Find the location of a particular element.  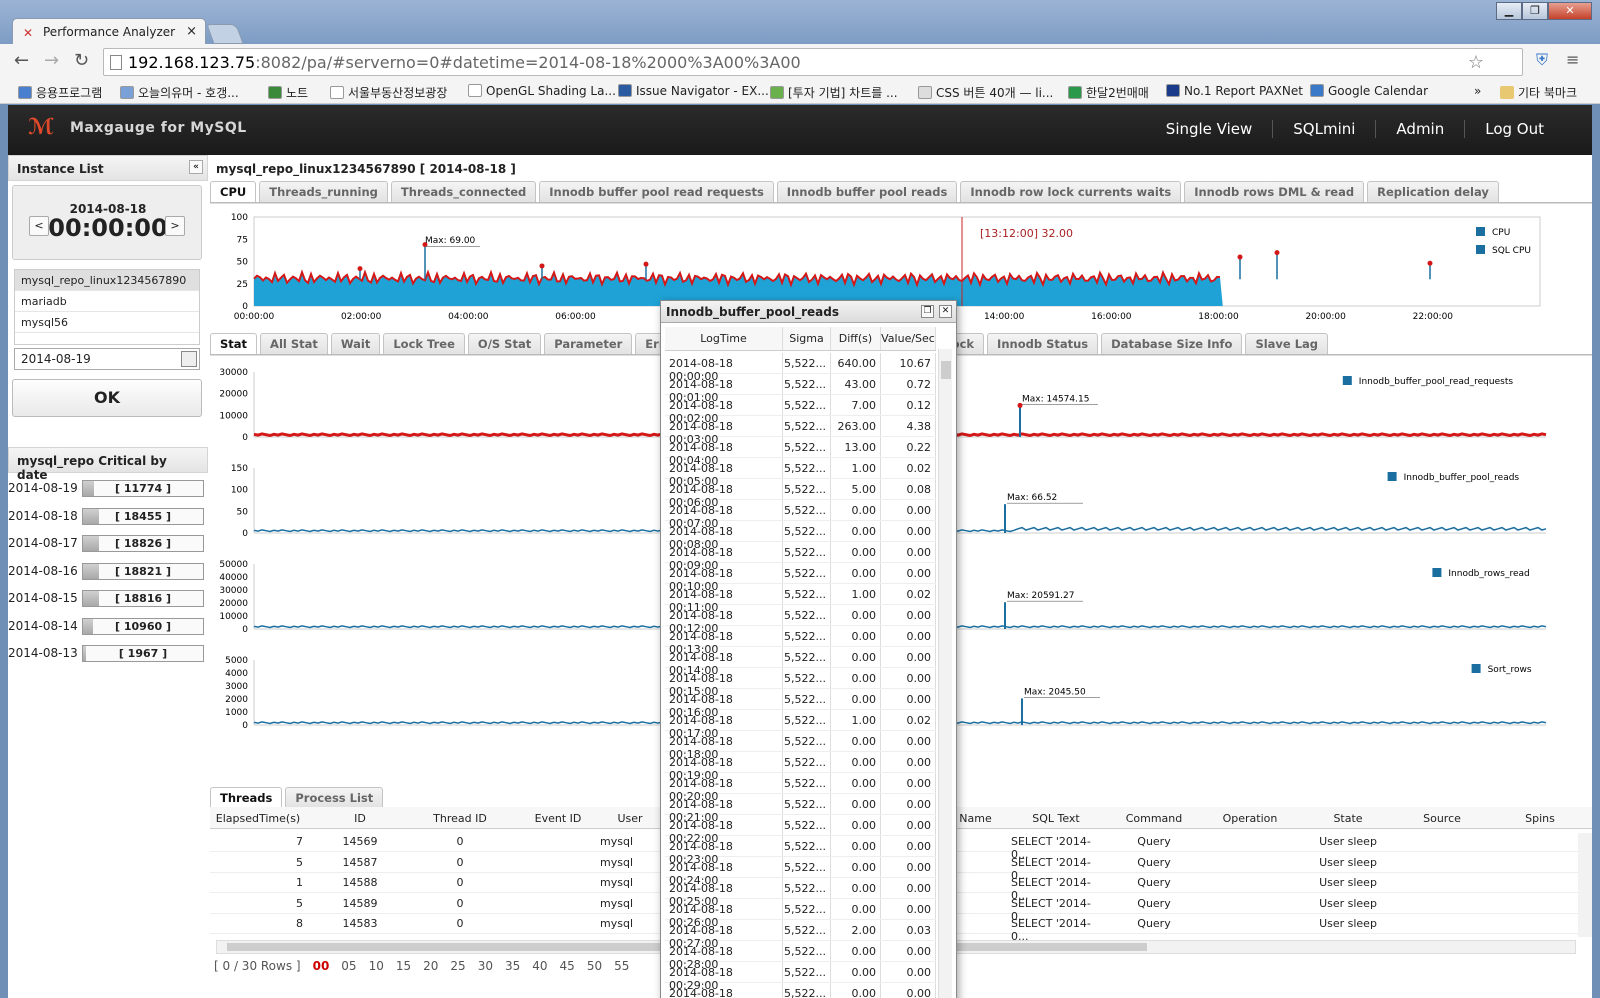

page-link: 30 is located at coordinates (485, 966).